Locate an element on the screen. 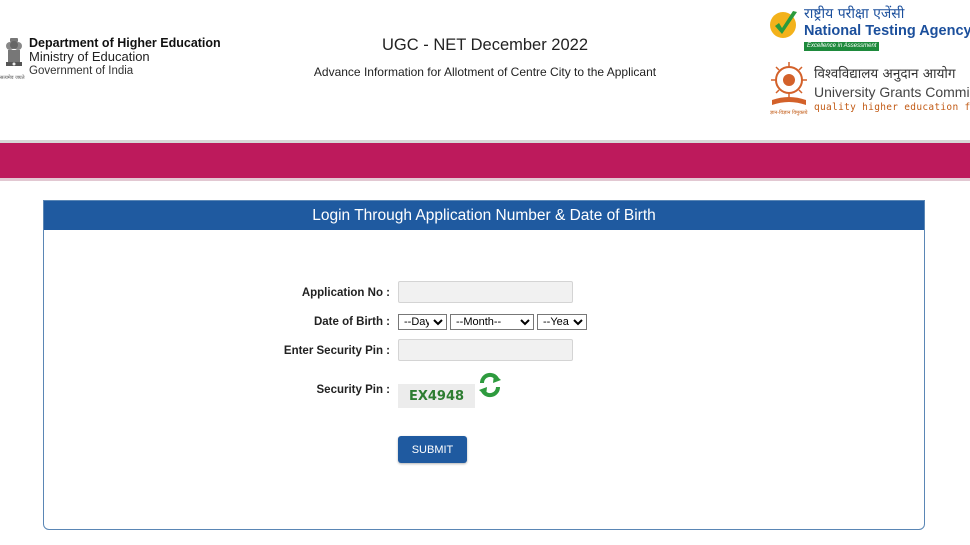  ugc-tagline: quality higher education for all is located at coordinates (892, 107).